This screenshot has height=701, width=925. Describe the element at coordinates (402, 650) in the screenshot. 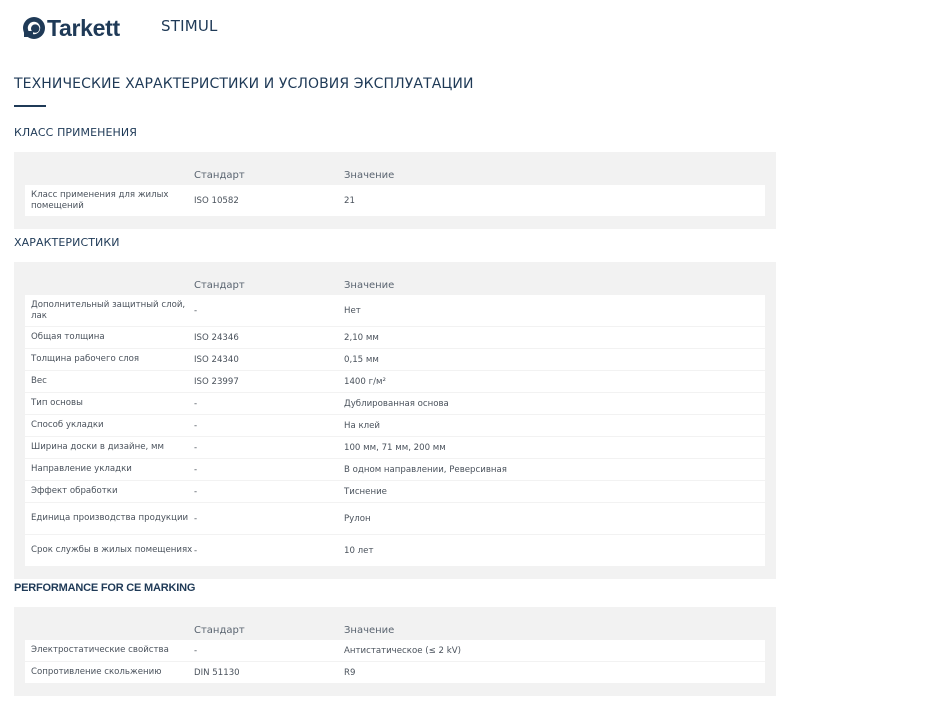

I see `row-value: Антистатическое (≤ 2 kV)` at that location.